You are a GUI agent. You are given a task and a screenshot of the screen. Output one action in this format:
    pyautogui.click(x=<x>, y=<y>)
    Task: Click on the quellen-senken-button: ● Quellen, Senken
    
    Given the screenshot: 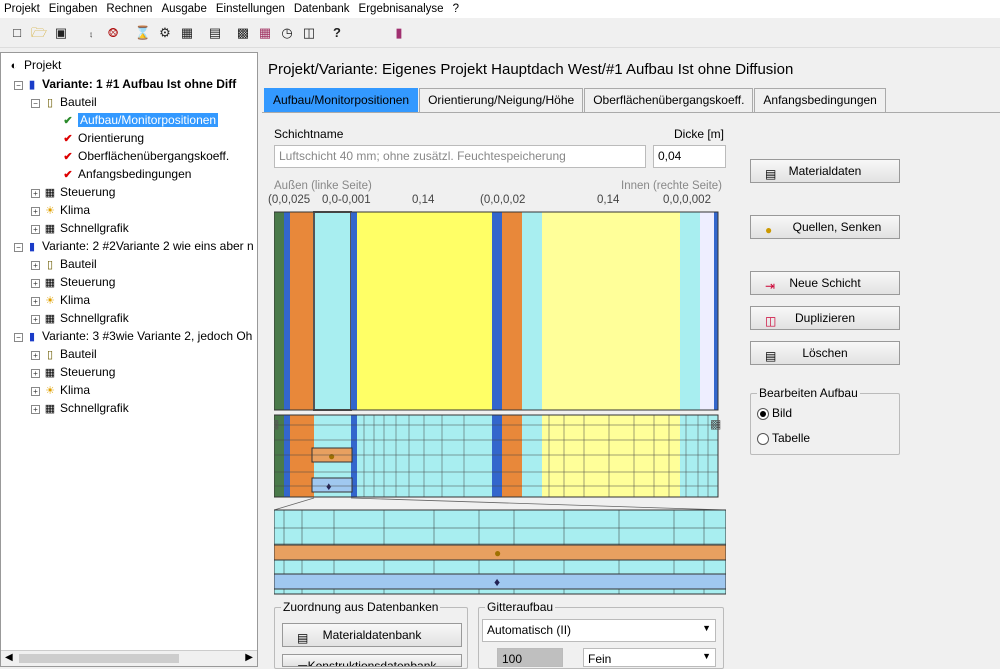 What is the action you would take?
    pyautogui.click(x=825, y=227)
    